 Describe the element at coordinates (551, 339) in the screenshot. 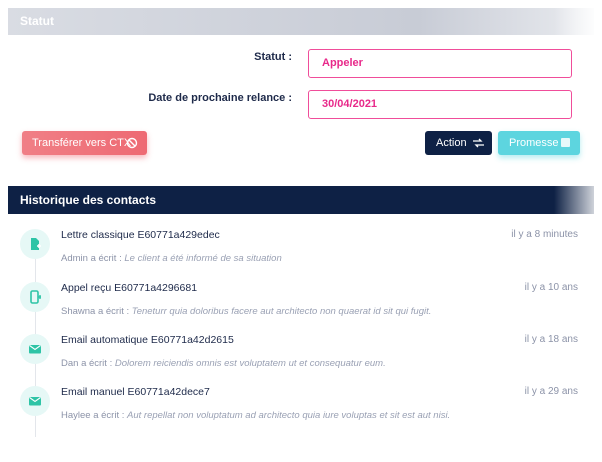

I see `history-item-time: il y a 18 ans` at that location.